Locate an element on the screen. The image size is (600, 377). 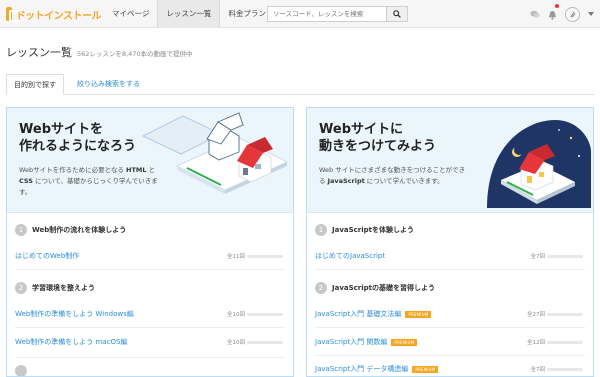
search-button is located at coordinates (396, 14).